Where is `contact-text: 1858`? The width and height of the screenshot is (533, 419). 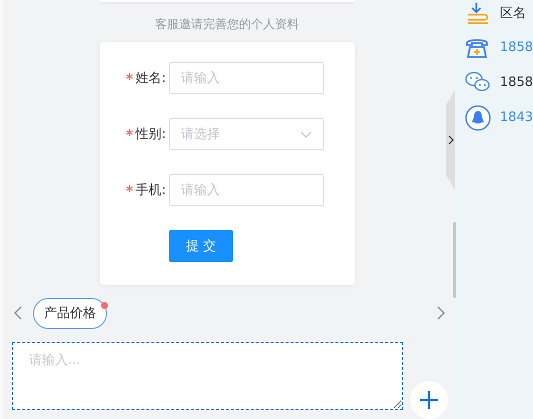 contact-text: 1858 is located at coordinates (516, 82).